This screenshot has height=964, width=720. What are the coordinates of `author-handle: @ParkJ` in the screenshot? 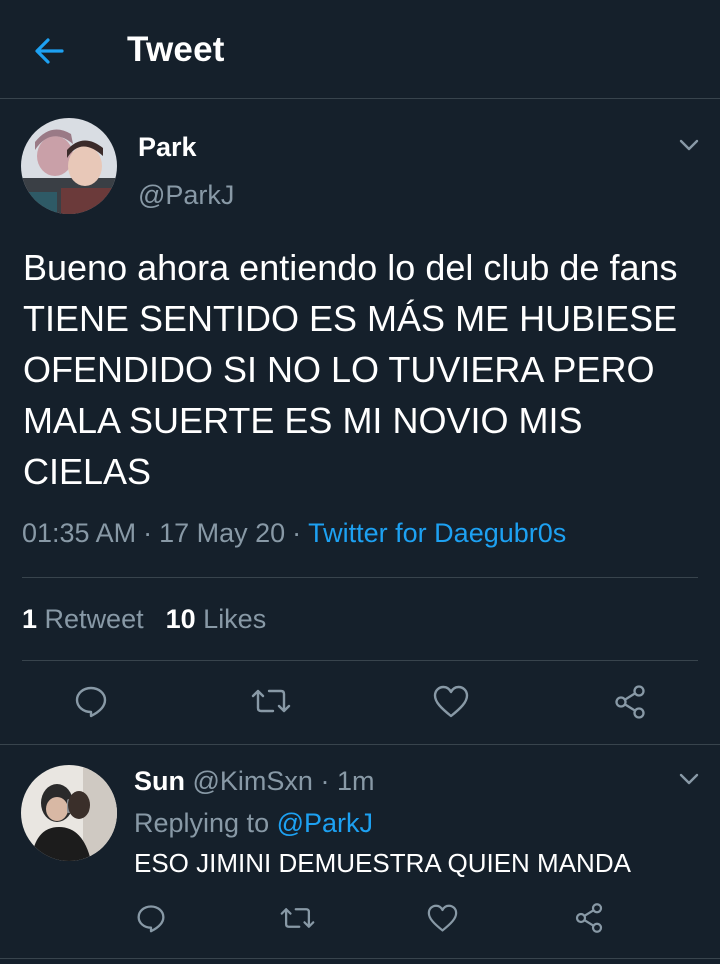 It's located at (186, 195).